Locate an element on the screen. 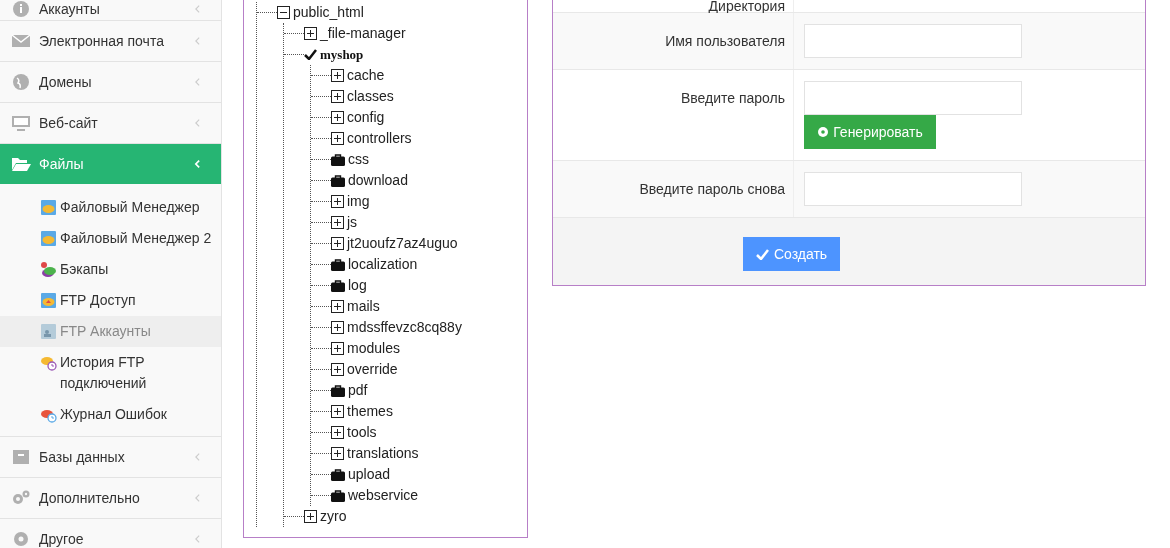  folder-name: img is located at coordinates (358, 201).